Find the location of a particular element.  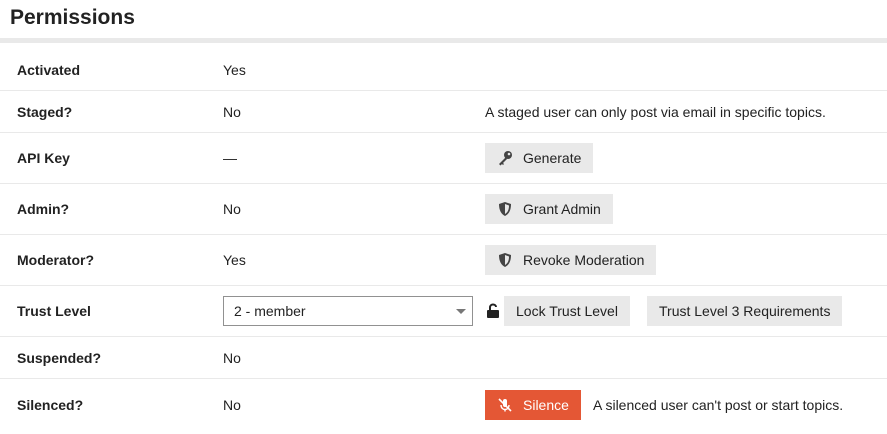

row-api-key: API Key — Generate is located at coordinates (443, 158).